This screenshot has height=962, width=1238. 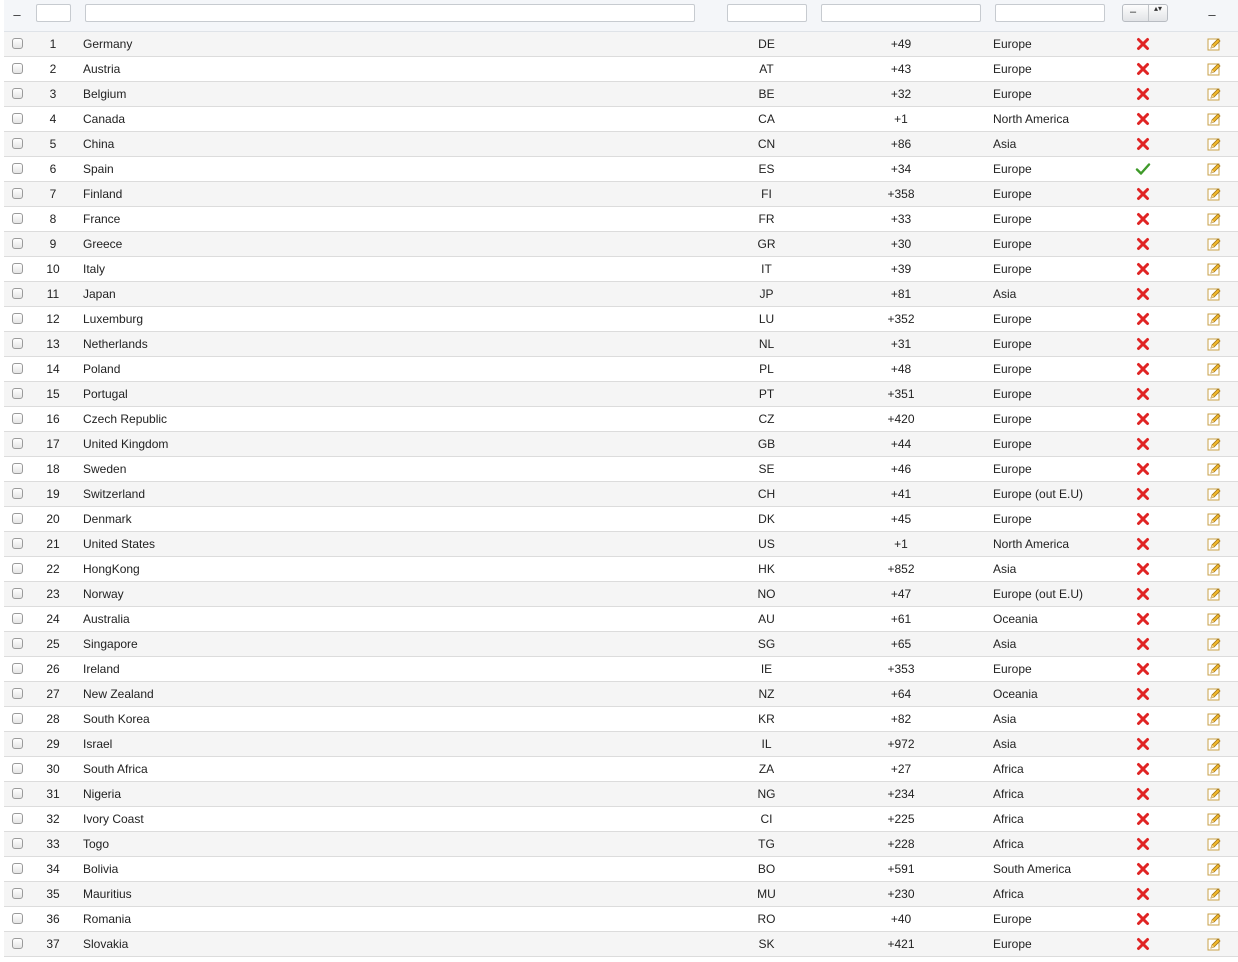 What do you see at coordinates (767, 13) in the screenshot?
I see `code-filter-input` at bounding box center [767, 13].